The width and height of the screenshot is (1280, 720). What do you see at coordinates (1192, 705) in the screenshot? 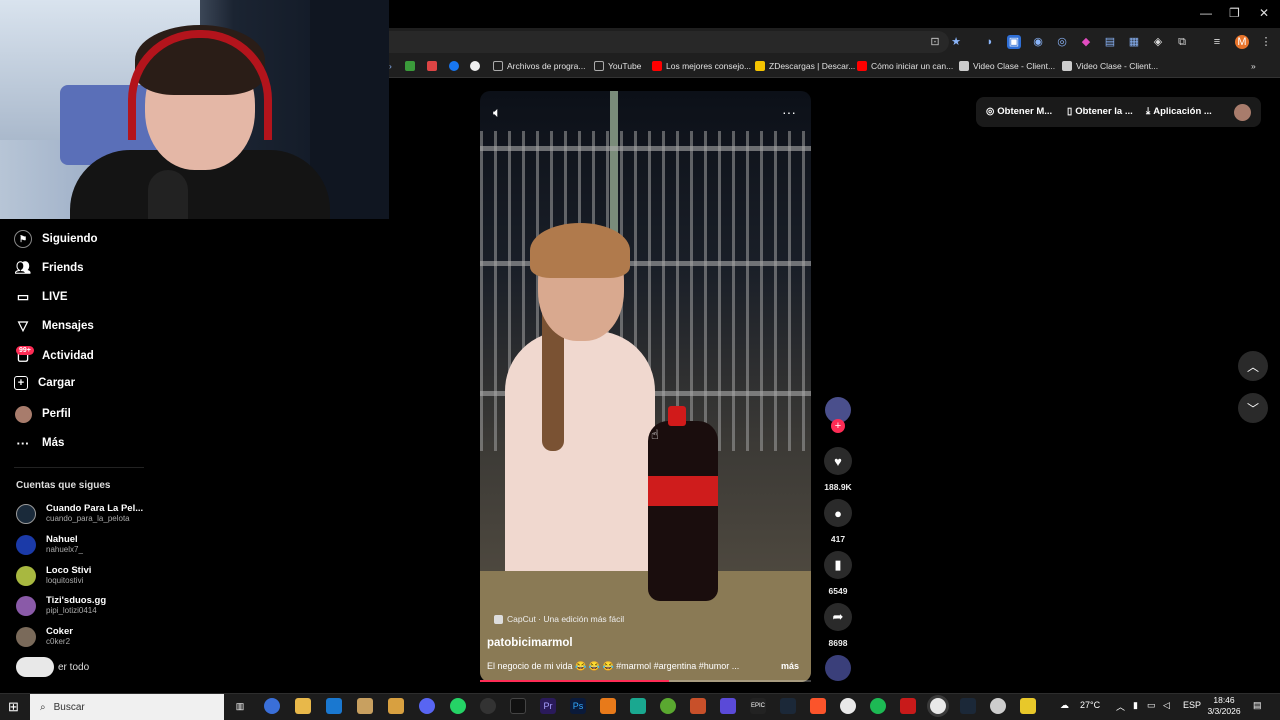
I see `language-indicator: ESP` at bounding box center [1192, 705].